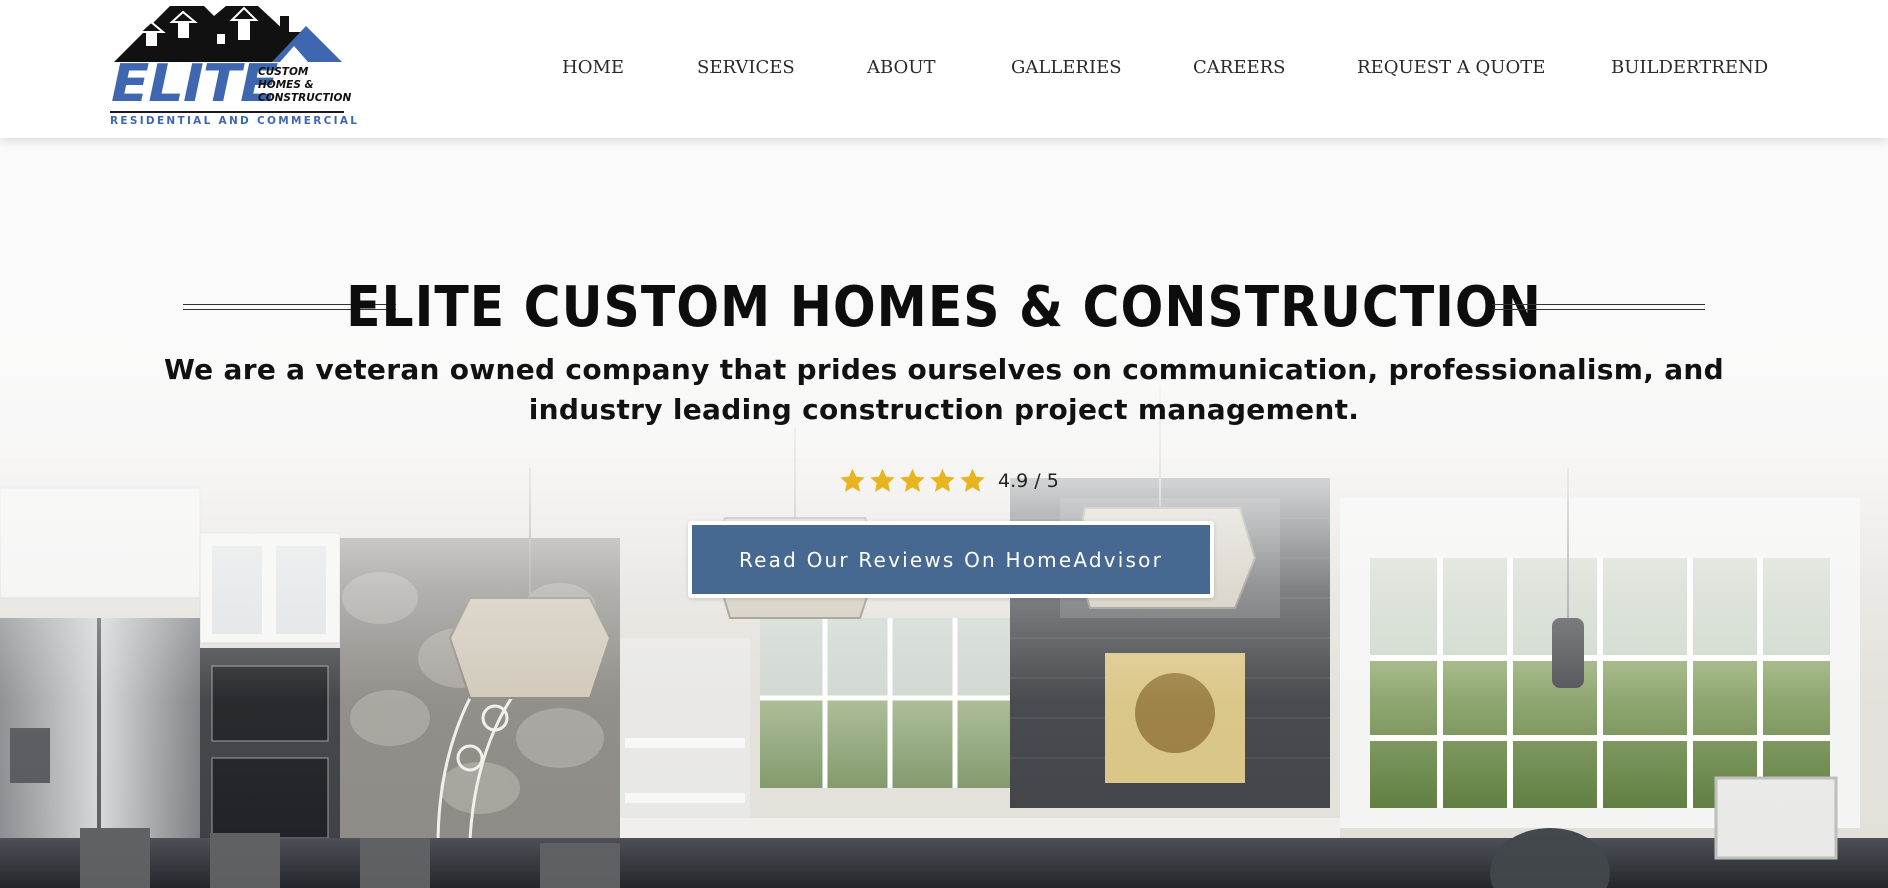 This screenshot has height=888, width=1888. I want to click on hero-title-block: ELITE CUSTOM HOMES & CONSTRUCTION, so click(944, 307).